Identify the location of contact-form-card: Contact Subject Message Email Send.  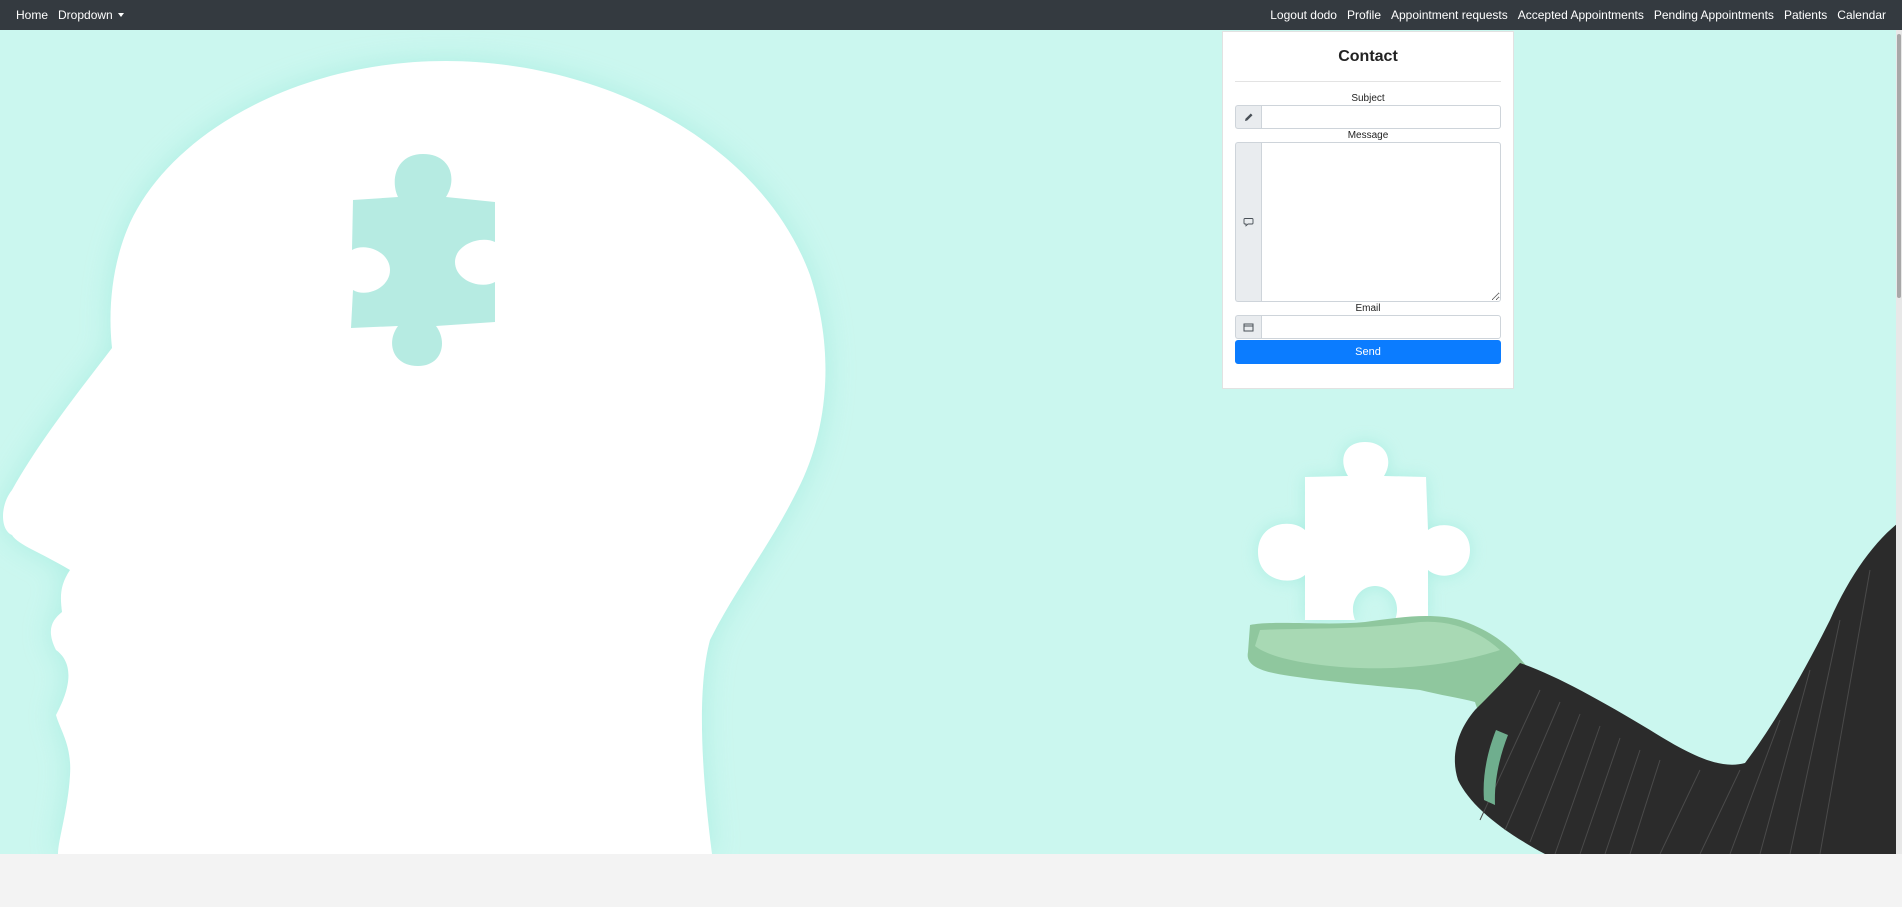
(1368, 210).